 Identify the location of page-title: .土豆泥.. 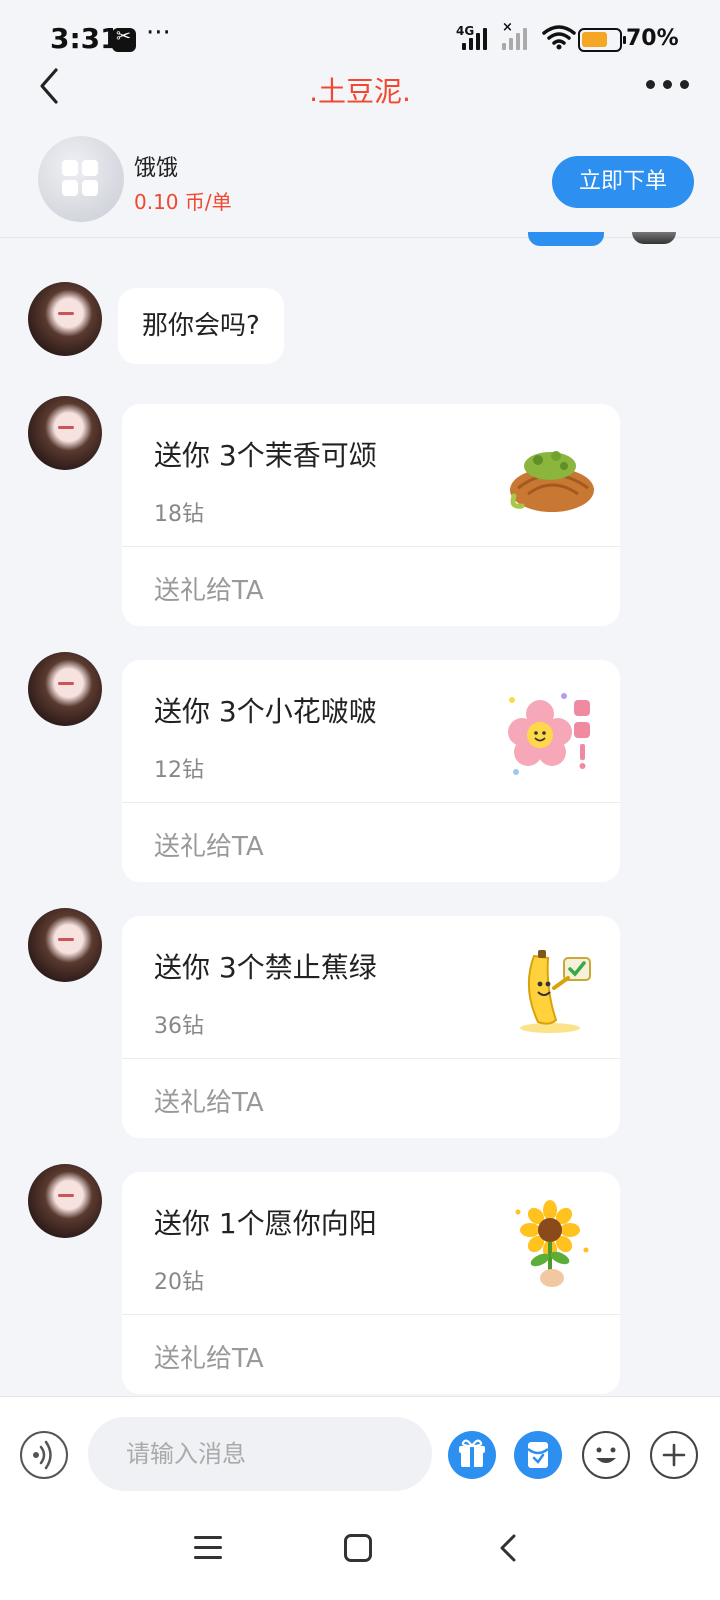
(360, 91).